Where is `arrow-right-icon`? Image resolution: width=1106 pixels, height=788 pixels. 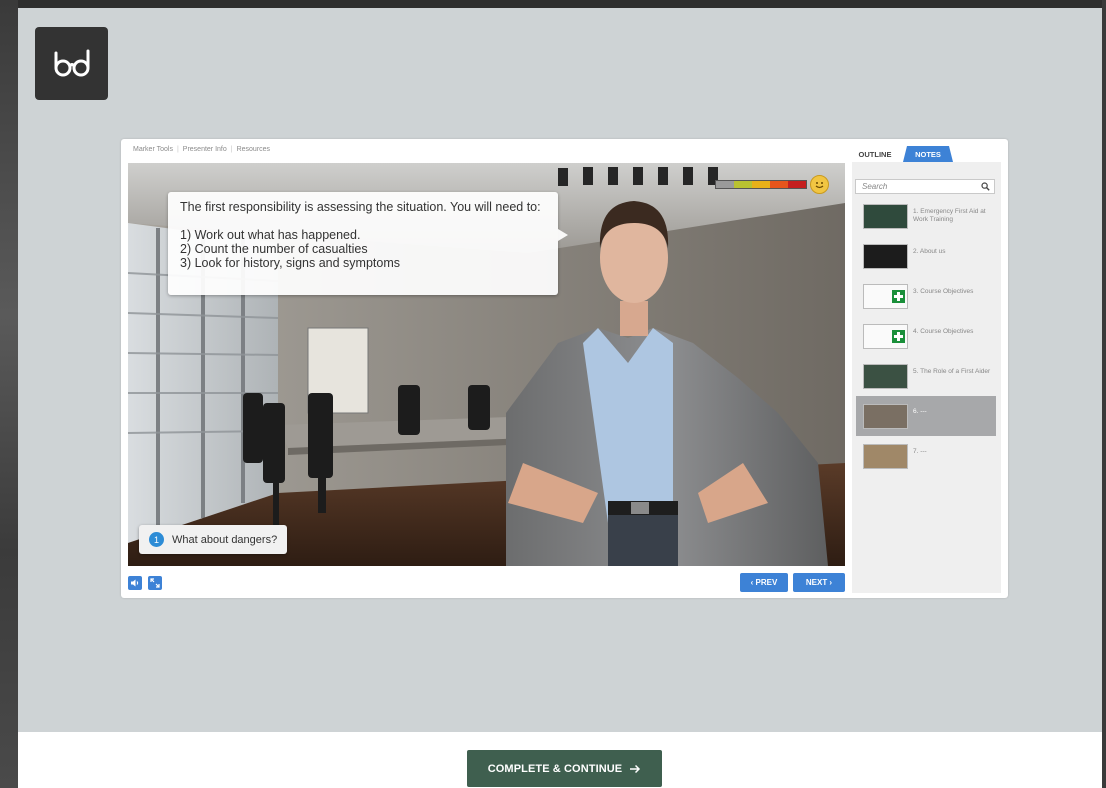 arrow-right-icon is located at coordinates (635, 768).